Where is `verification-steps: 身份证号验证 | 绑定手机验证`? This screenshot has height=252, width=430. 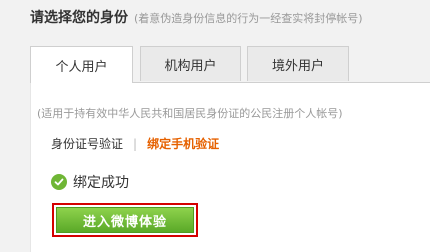
verification-steps: 身份证号验证 | 绑定手机验证 is located at coordinates (135, 143).